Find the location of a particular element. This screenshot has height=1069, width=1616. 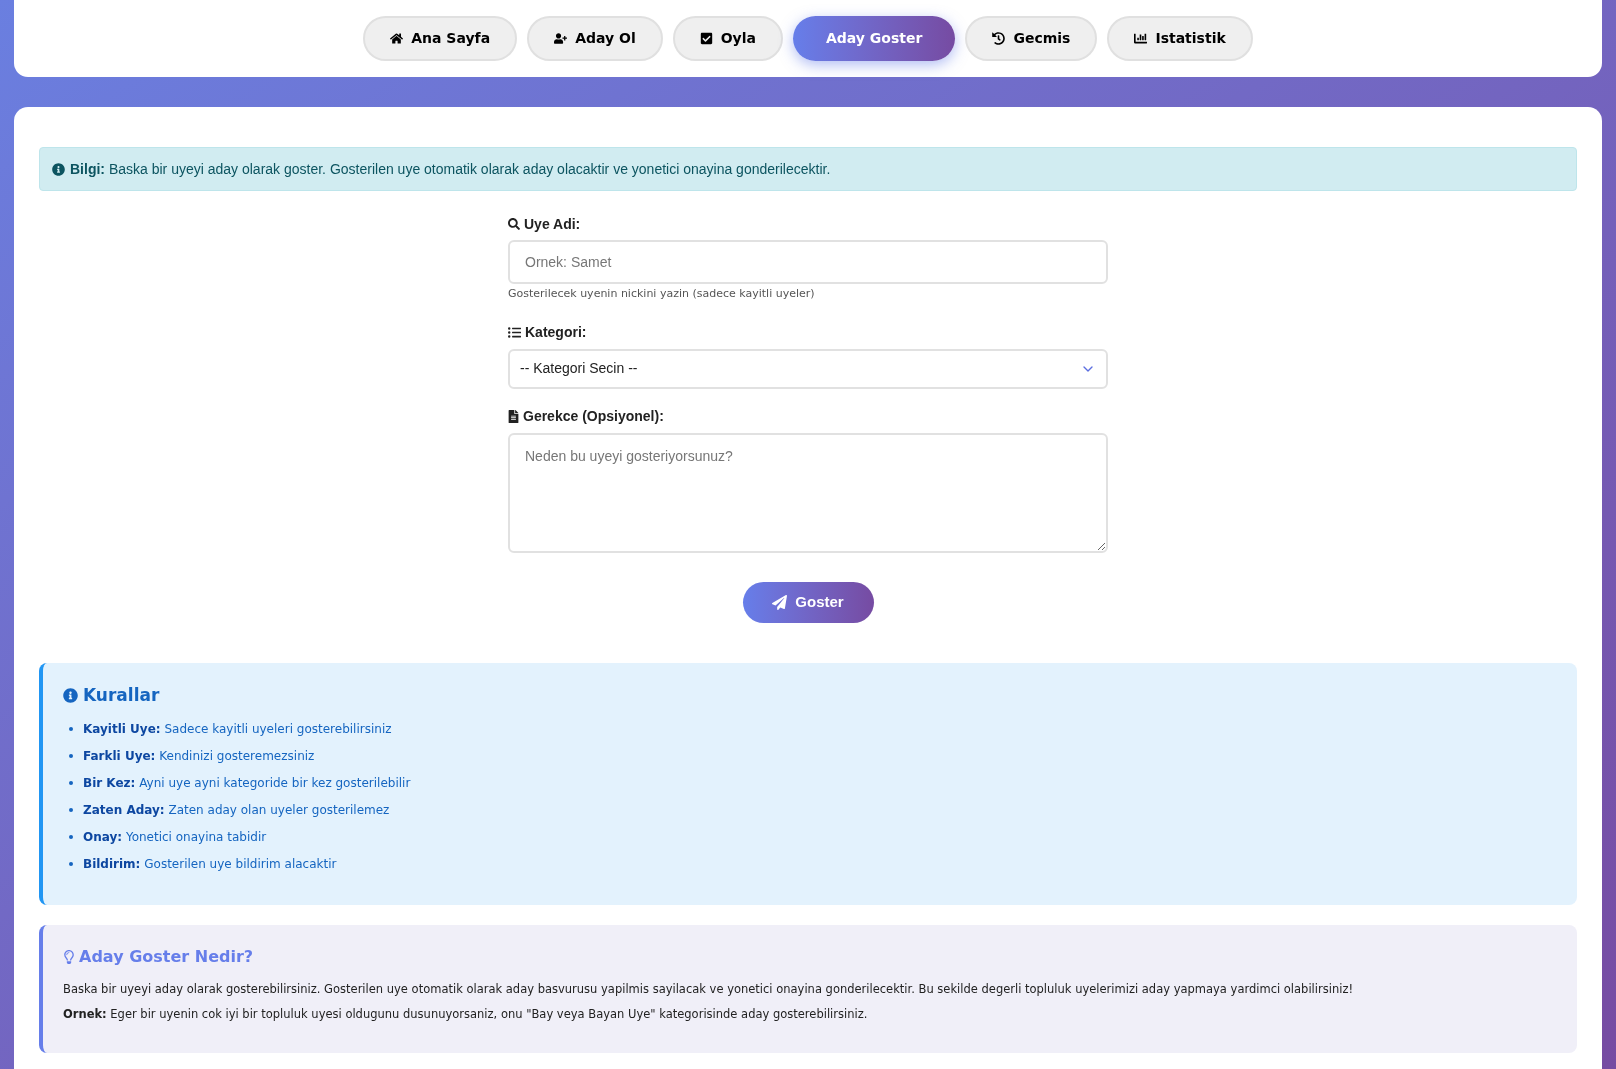

lightbulb-icon is located at coordinates (69, 956).